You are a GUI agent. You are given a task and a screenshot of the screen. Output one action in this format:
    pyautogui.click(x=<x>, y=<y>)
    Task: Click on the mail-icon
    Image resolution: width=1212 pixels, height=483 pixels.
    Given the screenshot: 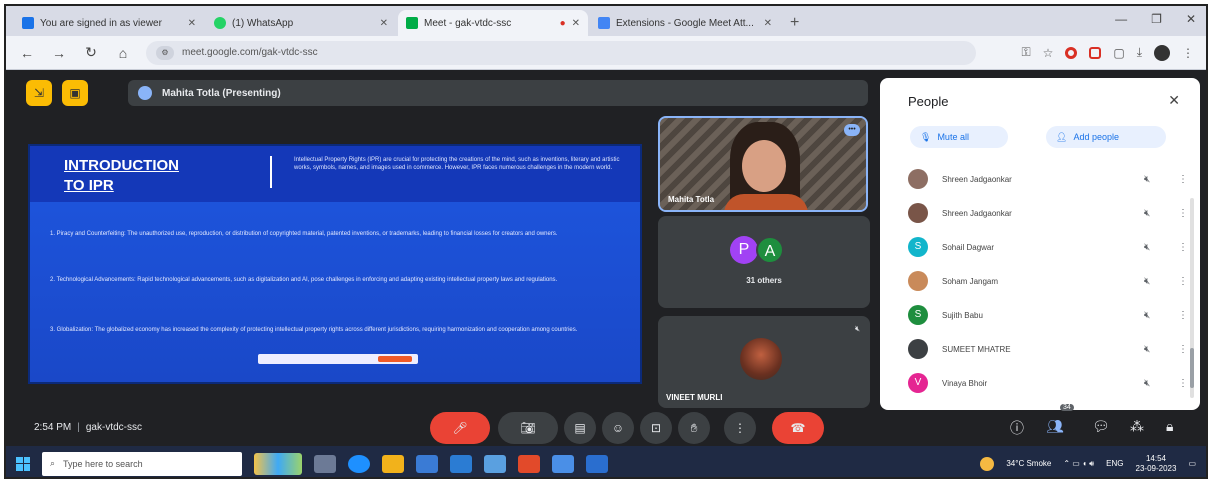 What is the action you would take?
    pyautogui.click(x=461, y=463)
    